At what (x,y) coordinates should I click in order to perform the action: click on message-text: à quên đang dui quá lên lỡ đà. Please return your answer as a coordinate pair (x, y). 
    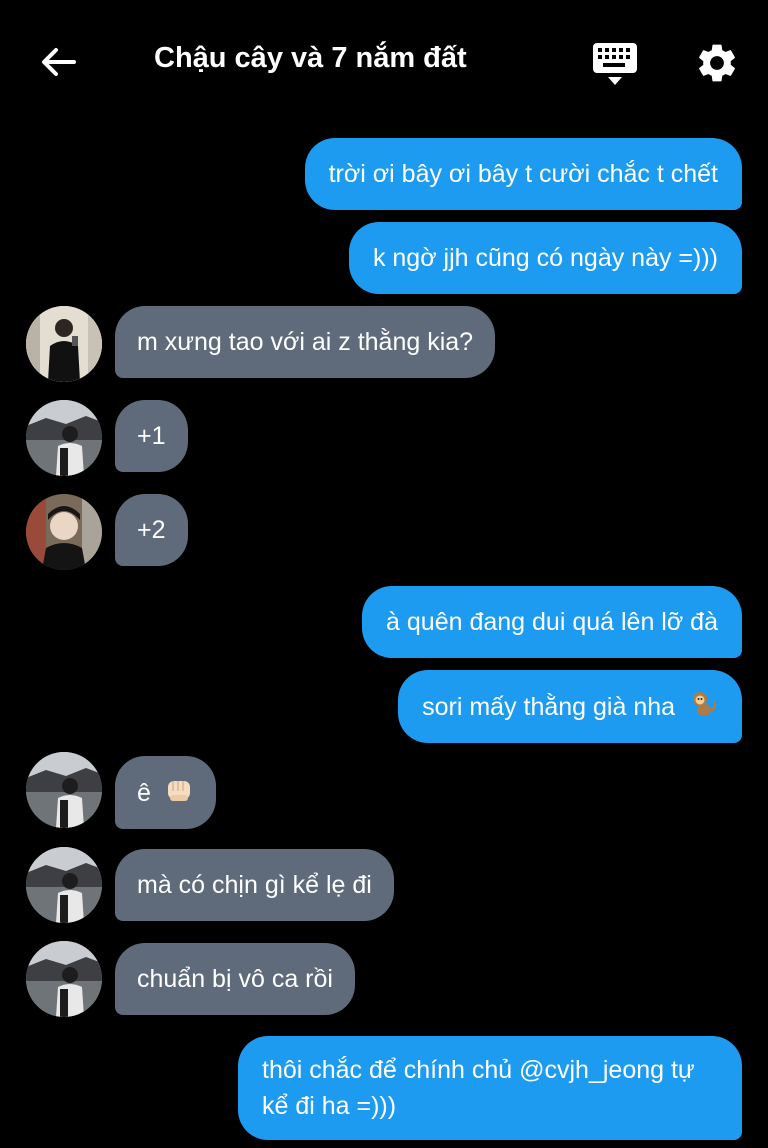
    Looking at the image, I should click on (552, 622).